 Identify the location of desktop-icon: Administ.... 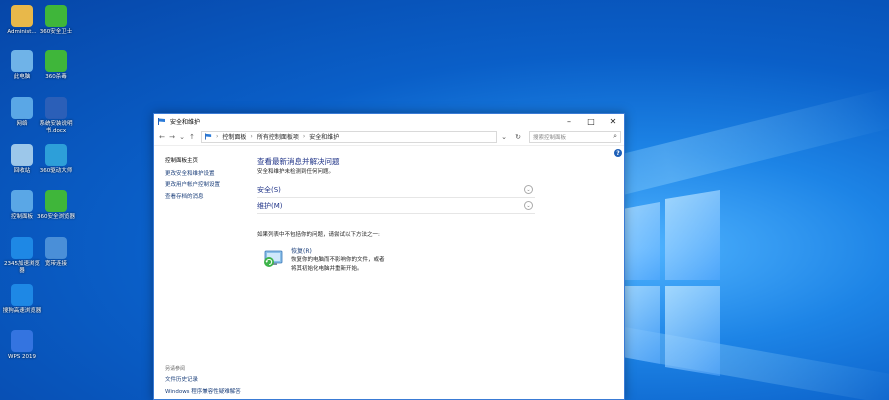
(22, 20).